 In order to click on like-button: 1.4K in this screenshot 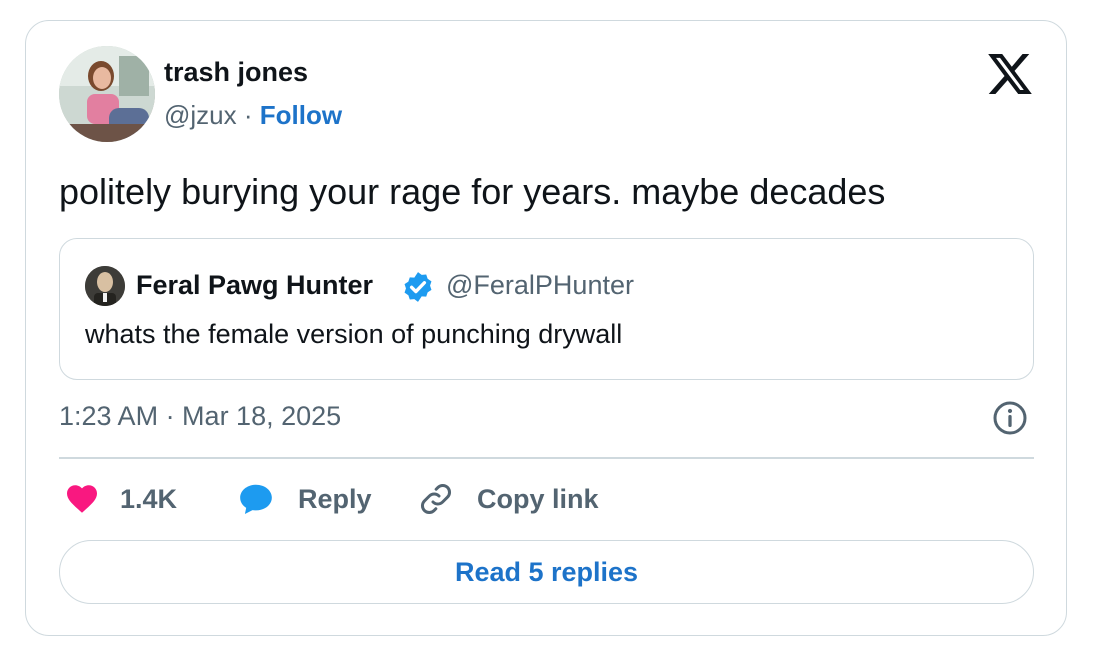, I will do `click(120, 499)`.